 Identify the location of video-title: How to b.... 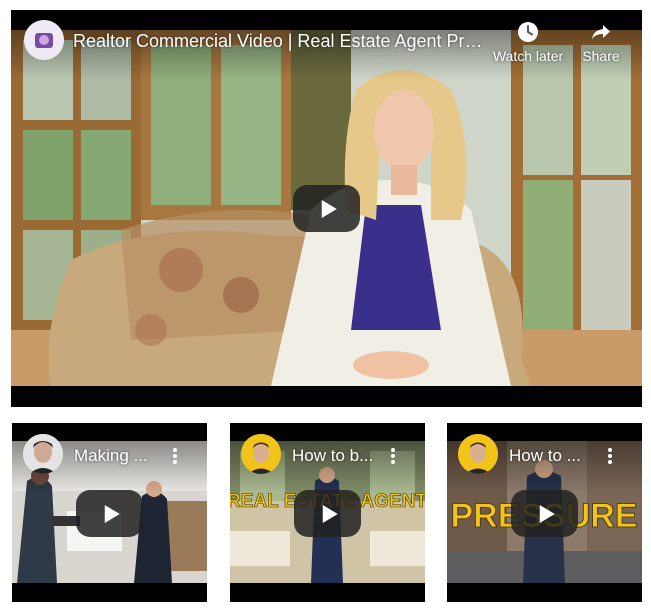
(342, 456).